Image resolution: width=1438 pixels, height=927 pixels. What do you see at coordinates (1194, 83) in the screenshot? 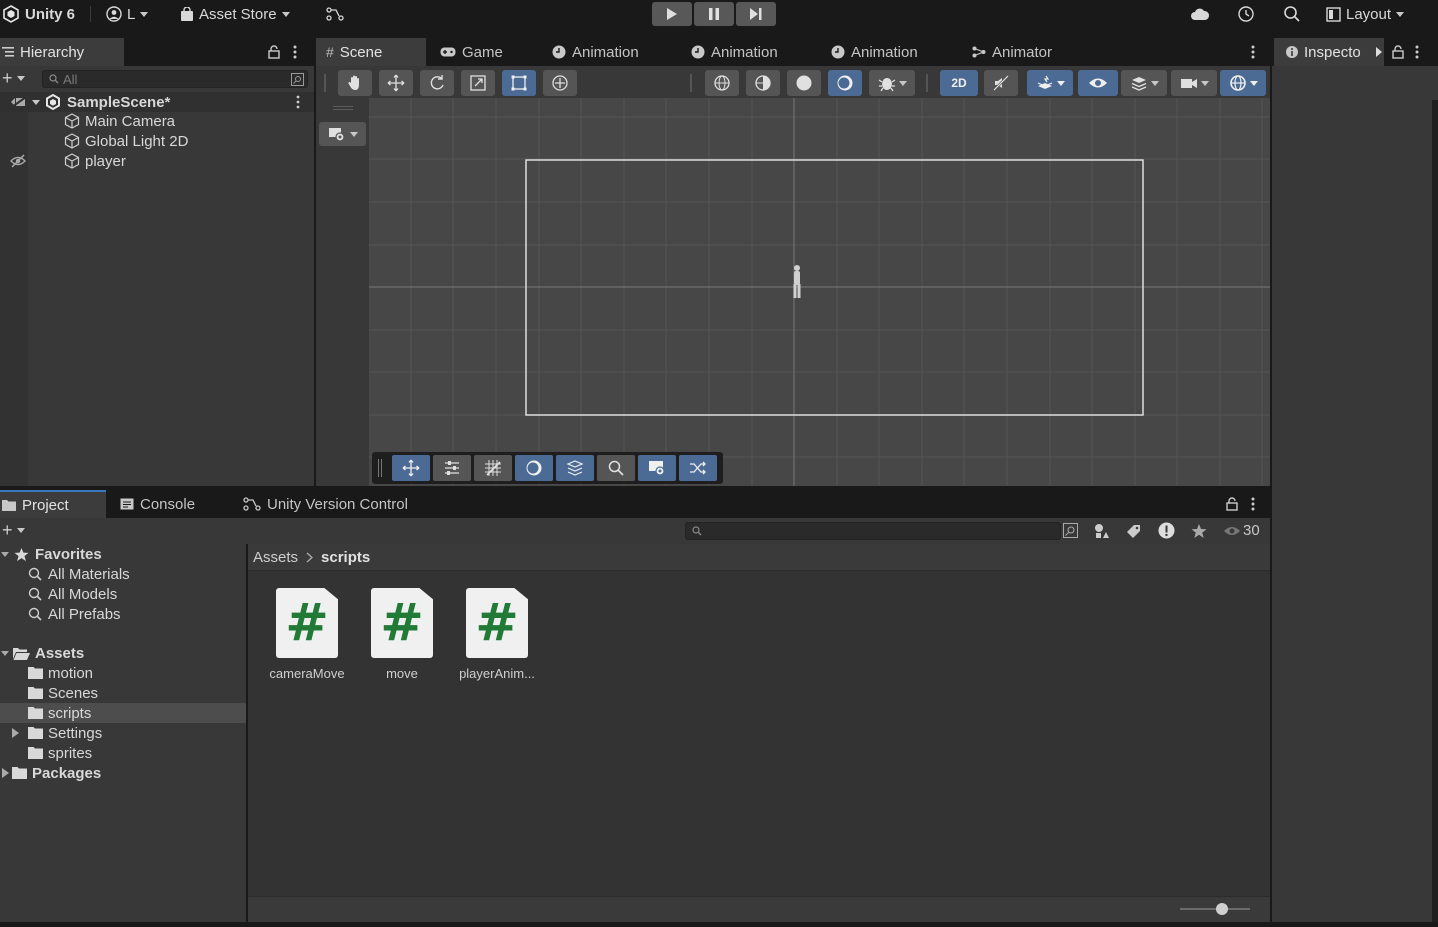
I see `camera-settings-dropdown` at bounding box center [1194, 83].